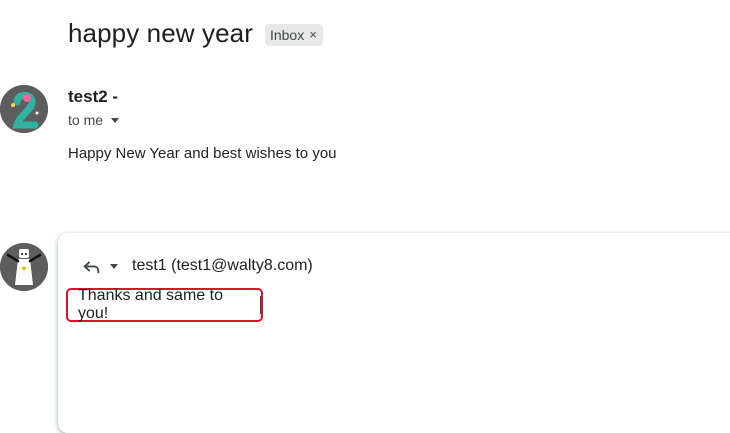  I want to click on subject-row: happy new year Inbox ×, so click(195, 33).